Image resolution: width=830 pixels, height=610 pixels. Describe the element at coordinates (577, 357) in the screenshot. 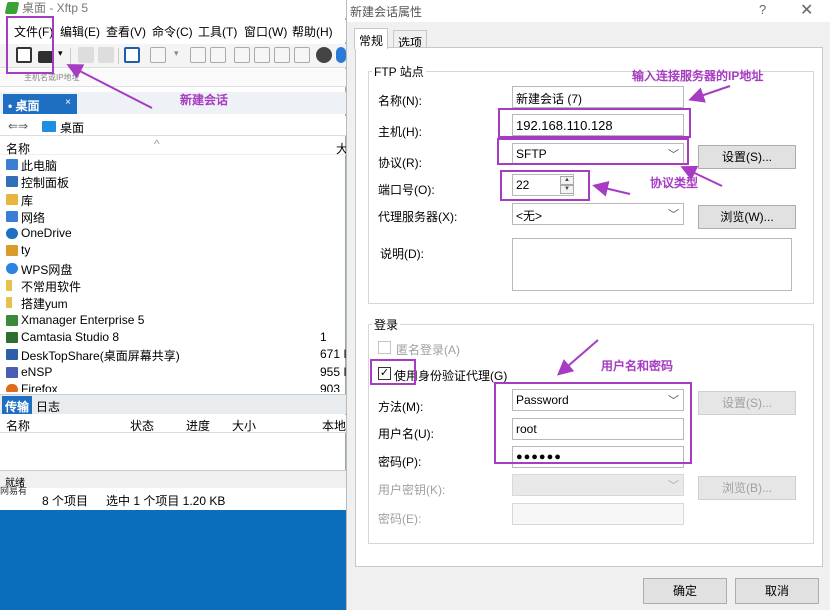

I see `arrow-user-pass` at that location.